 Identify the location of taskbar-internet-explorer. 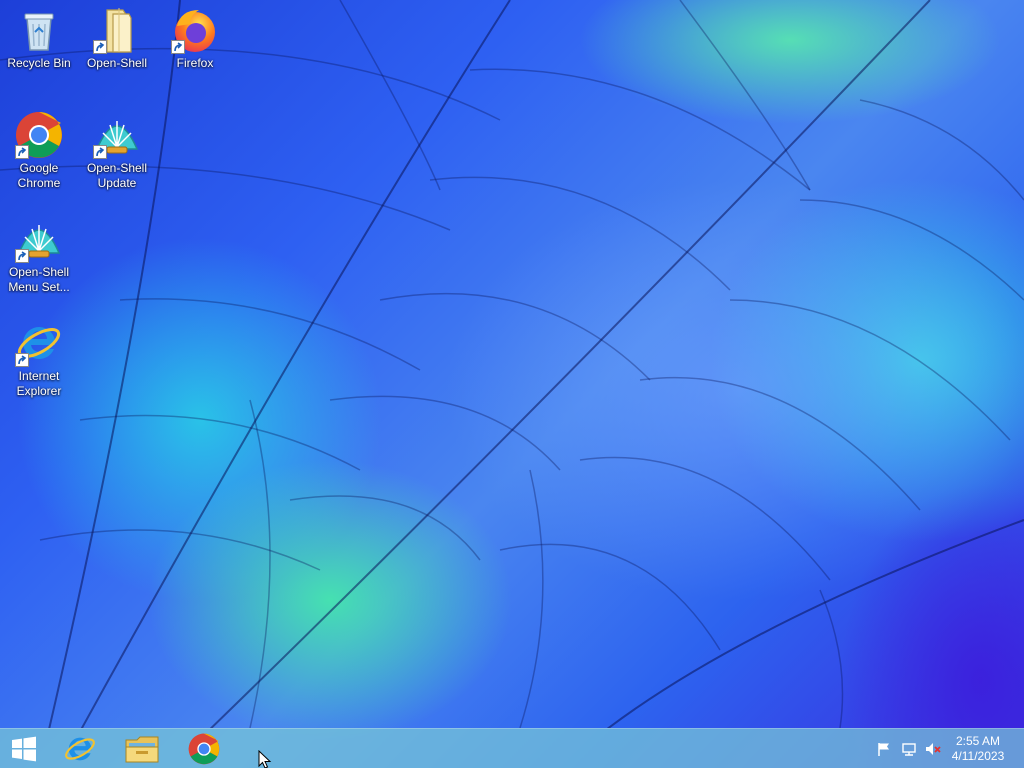
(80, 748).